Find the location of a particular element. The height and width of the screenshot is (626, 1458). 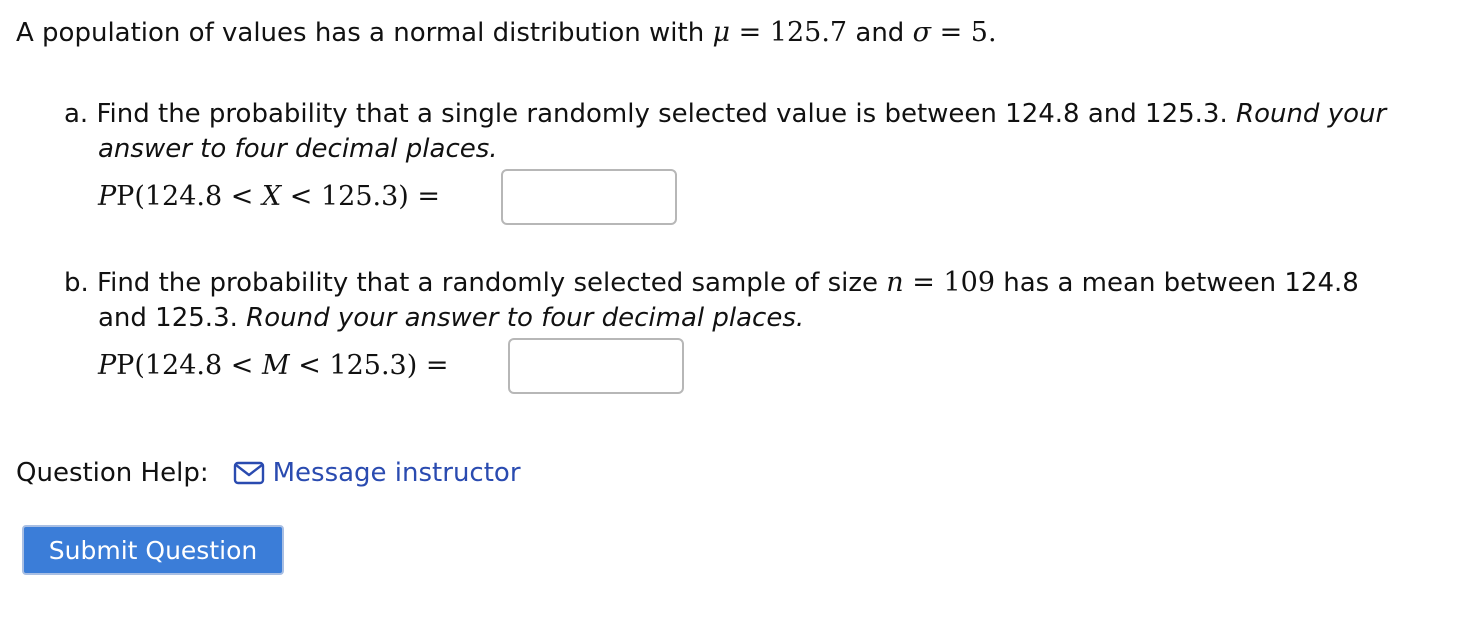

part-a-probability-expression: PP(124.8 < X < 125.3) = is located at coordinates (269, 196).